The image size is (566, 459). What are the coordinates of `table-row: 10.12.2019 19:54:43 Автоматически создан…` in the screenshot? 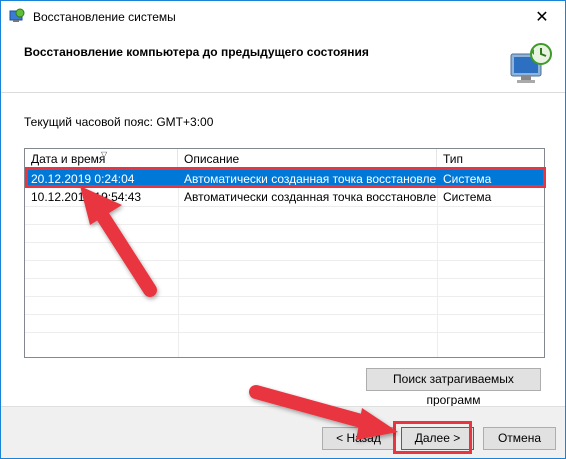 It's located at (284, 197).